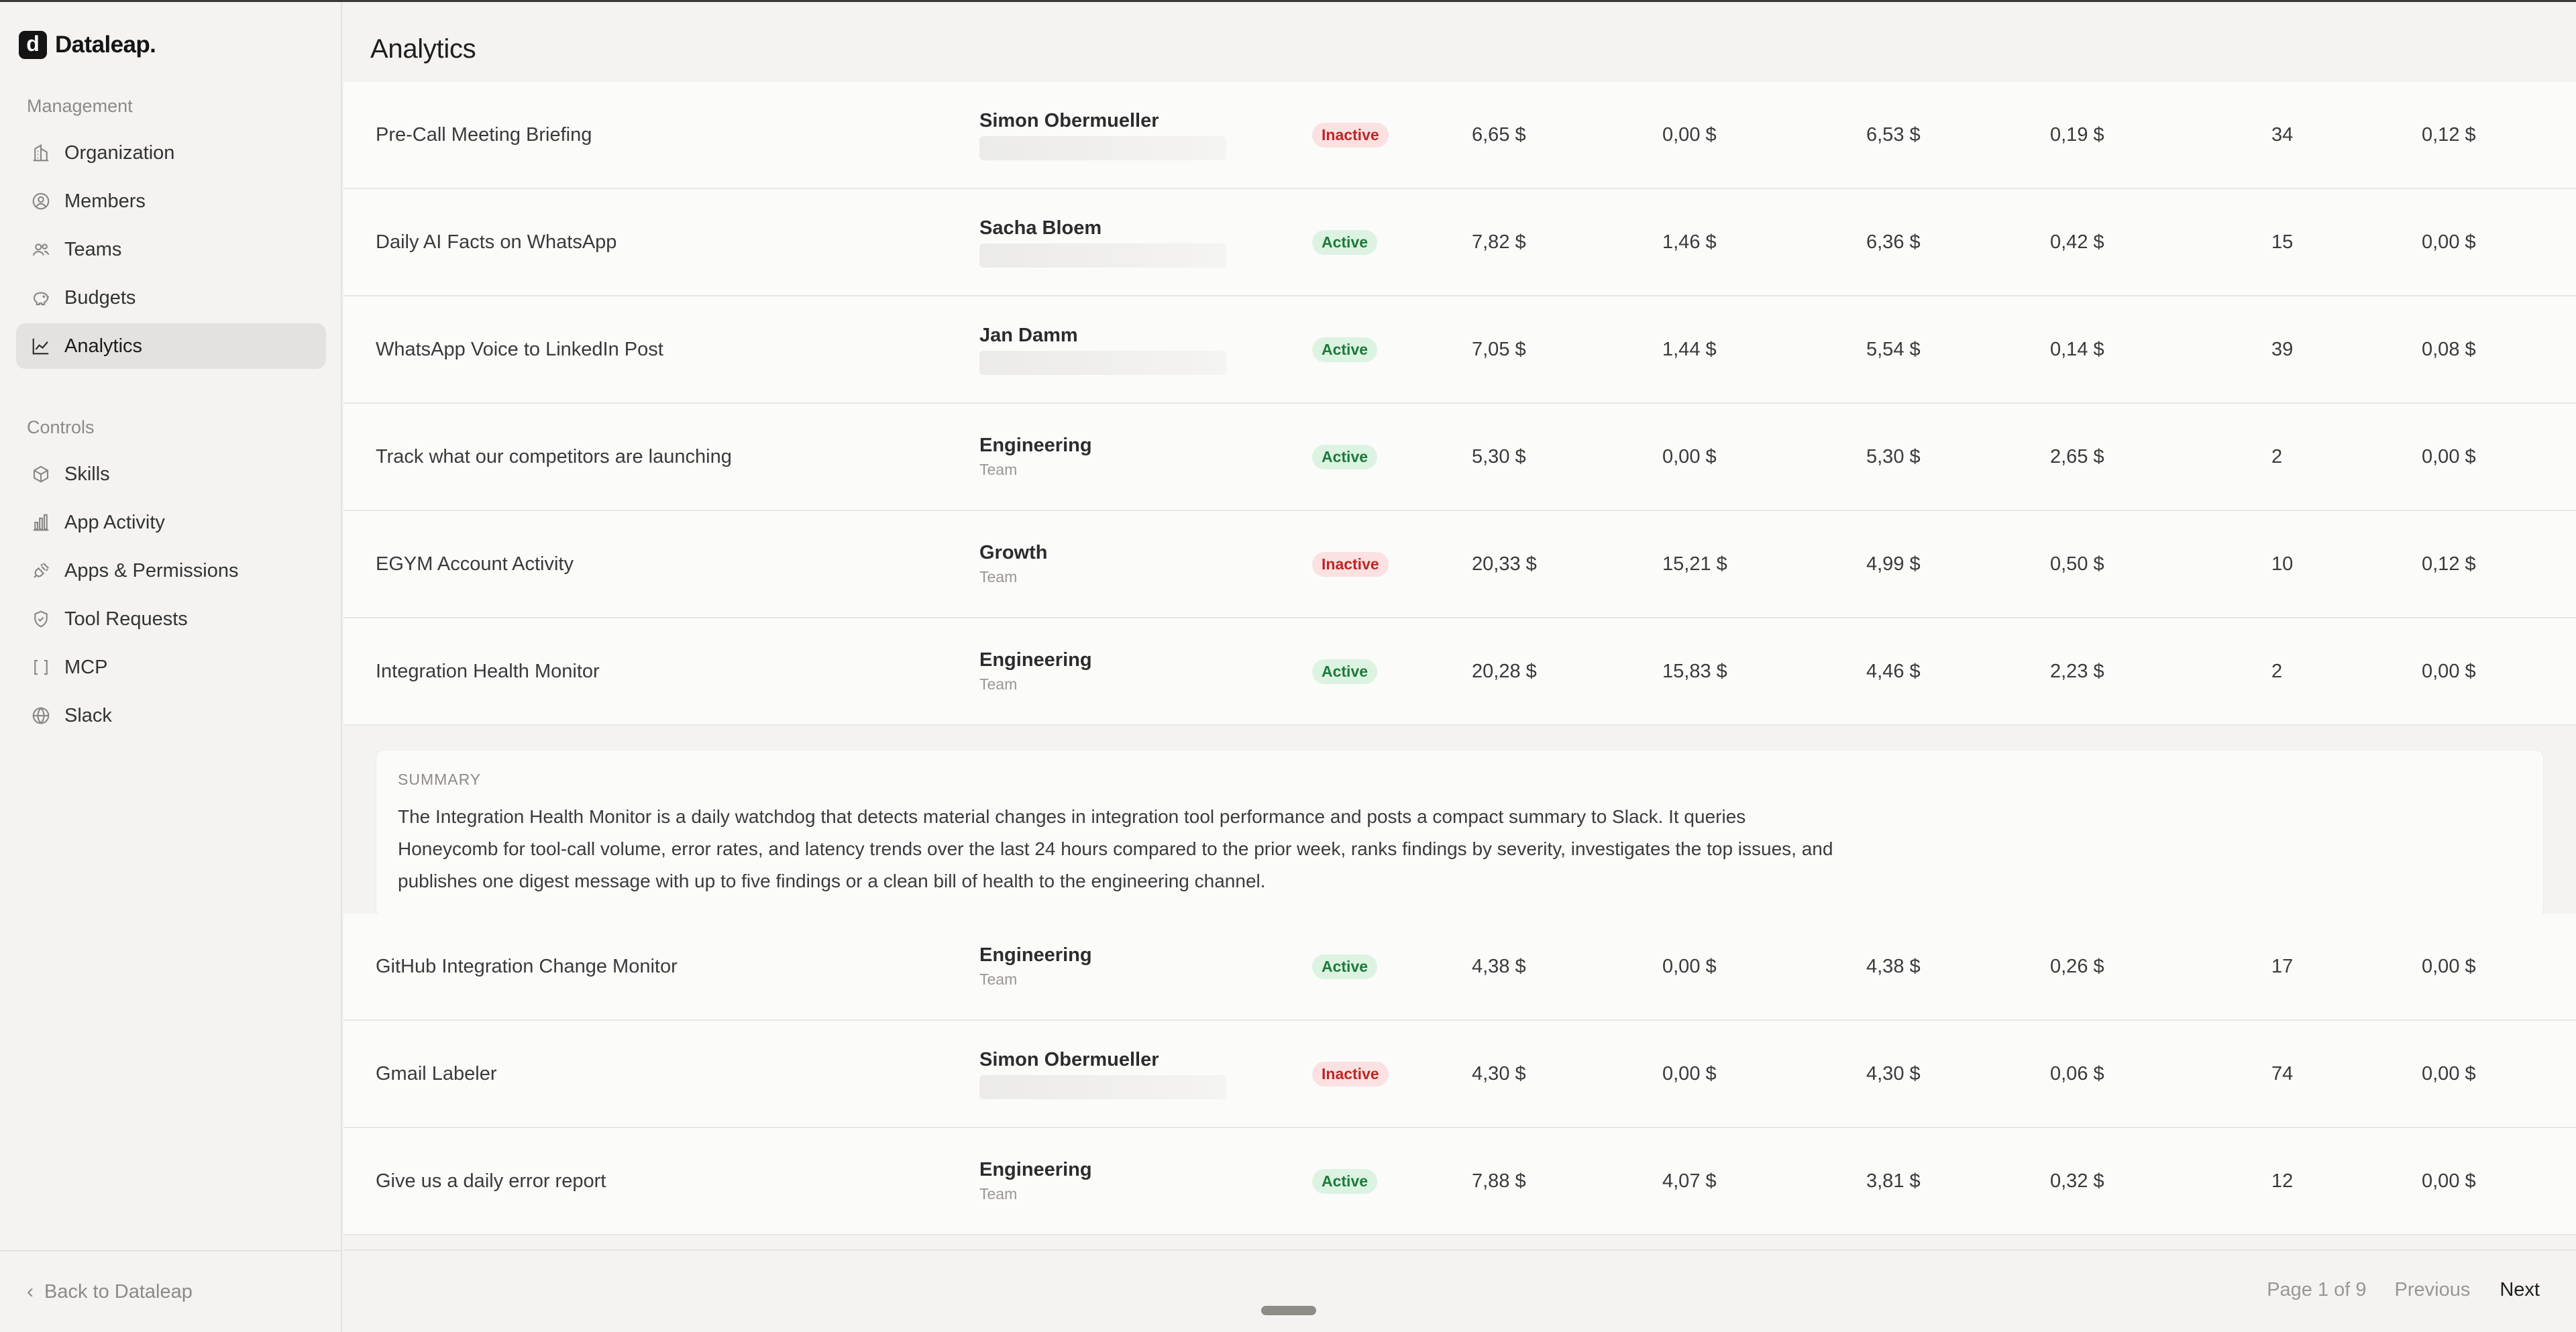 The image size is (2576, 1332). I want to click on owner-name: Sacha Bloem, so click(1040, 228).